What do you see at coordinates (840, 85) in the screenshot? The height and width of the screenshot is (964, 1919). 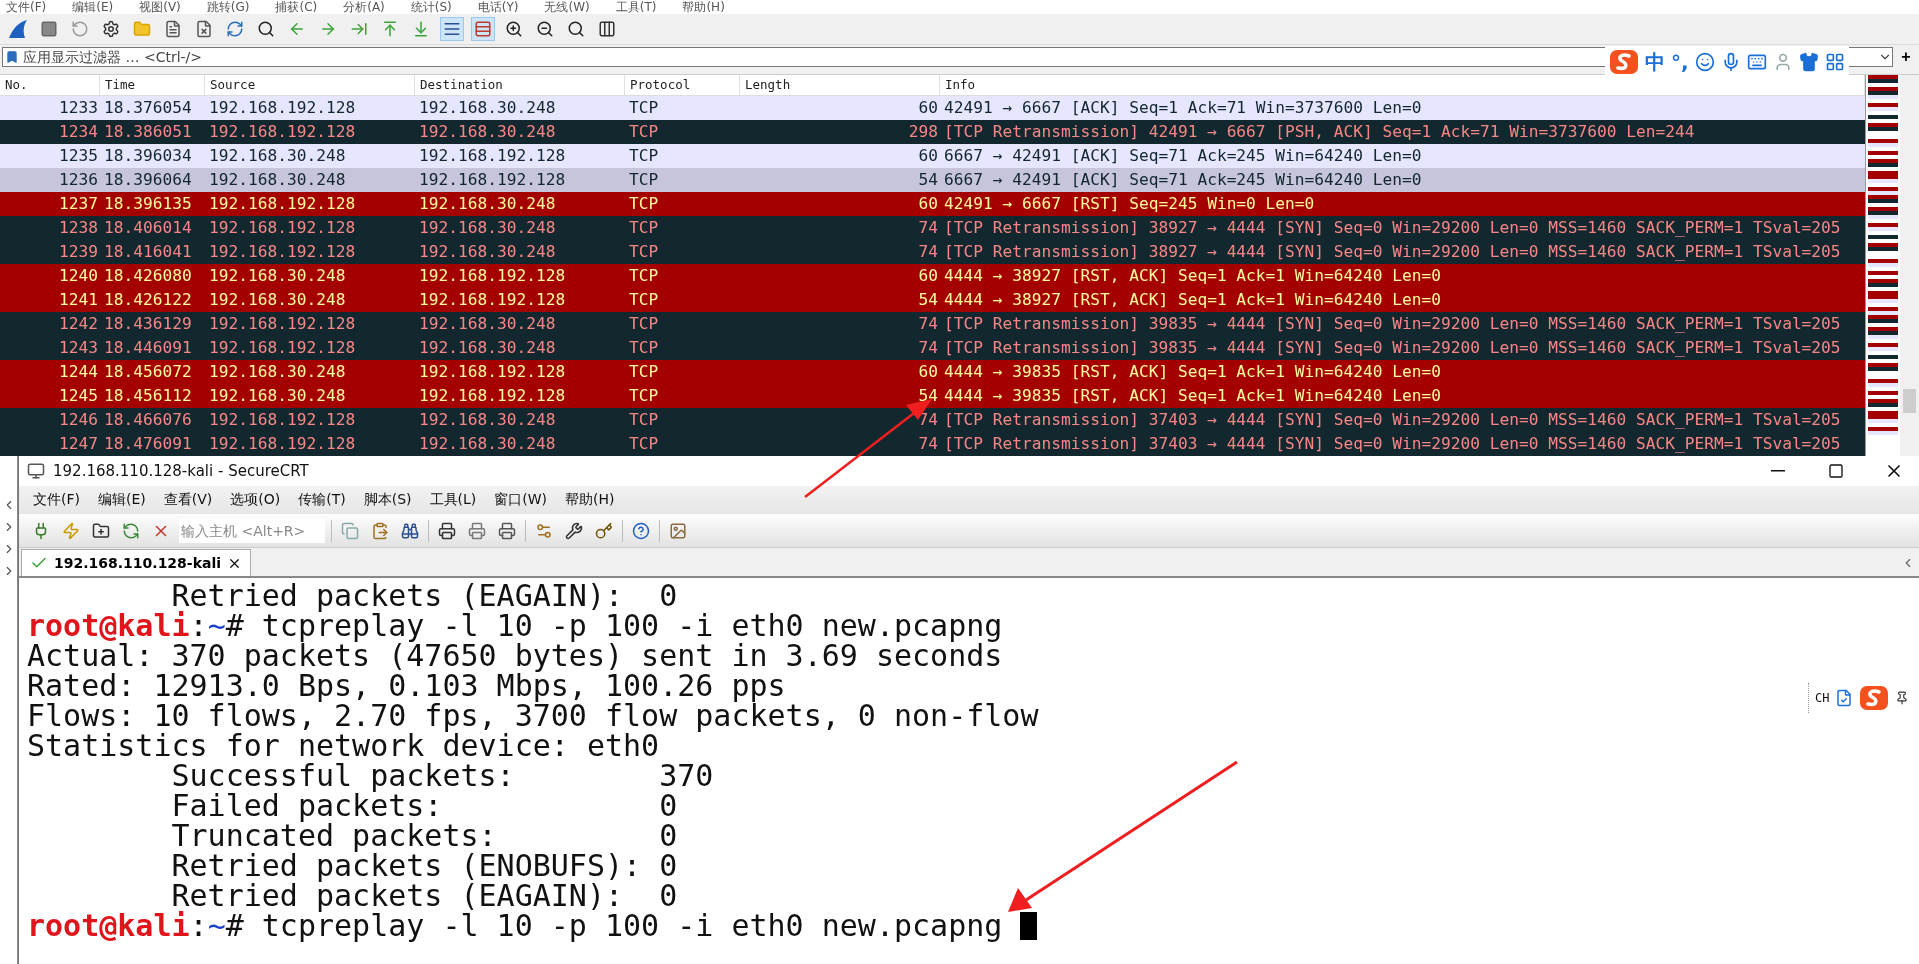 I see `column-header: Length` at bounding box center [840, 85].